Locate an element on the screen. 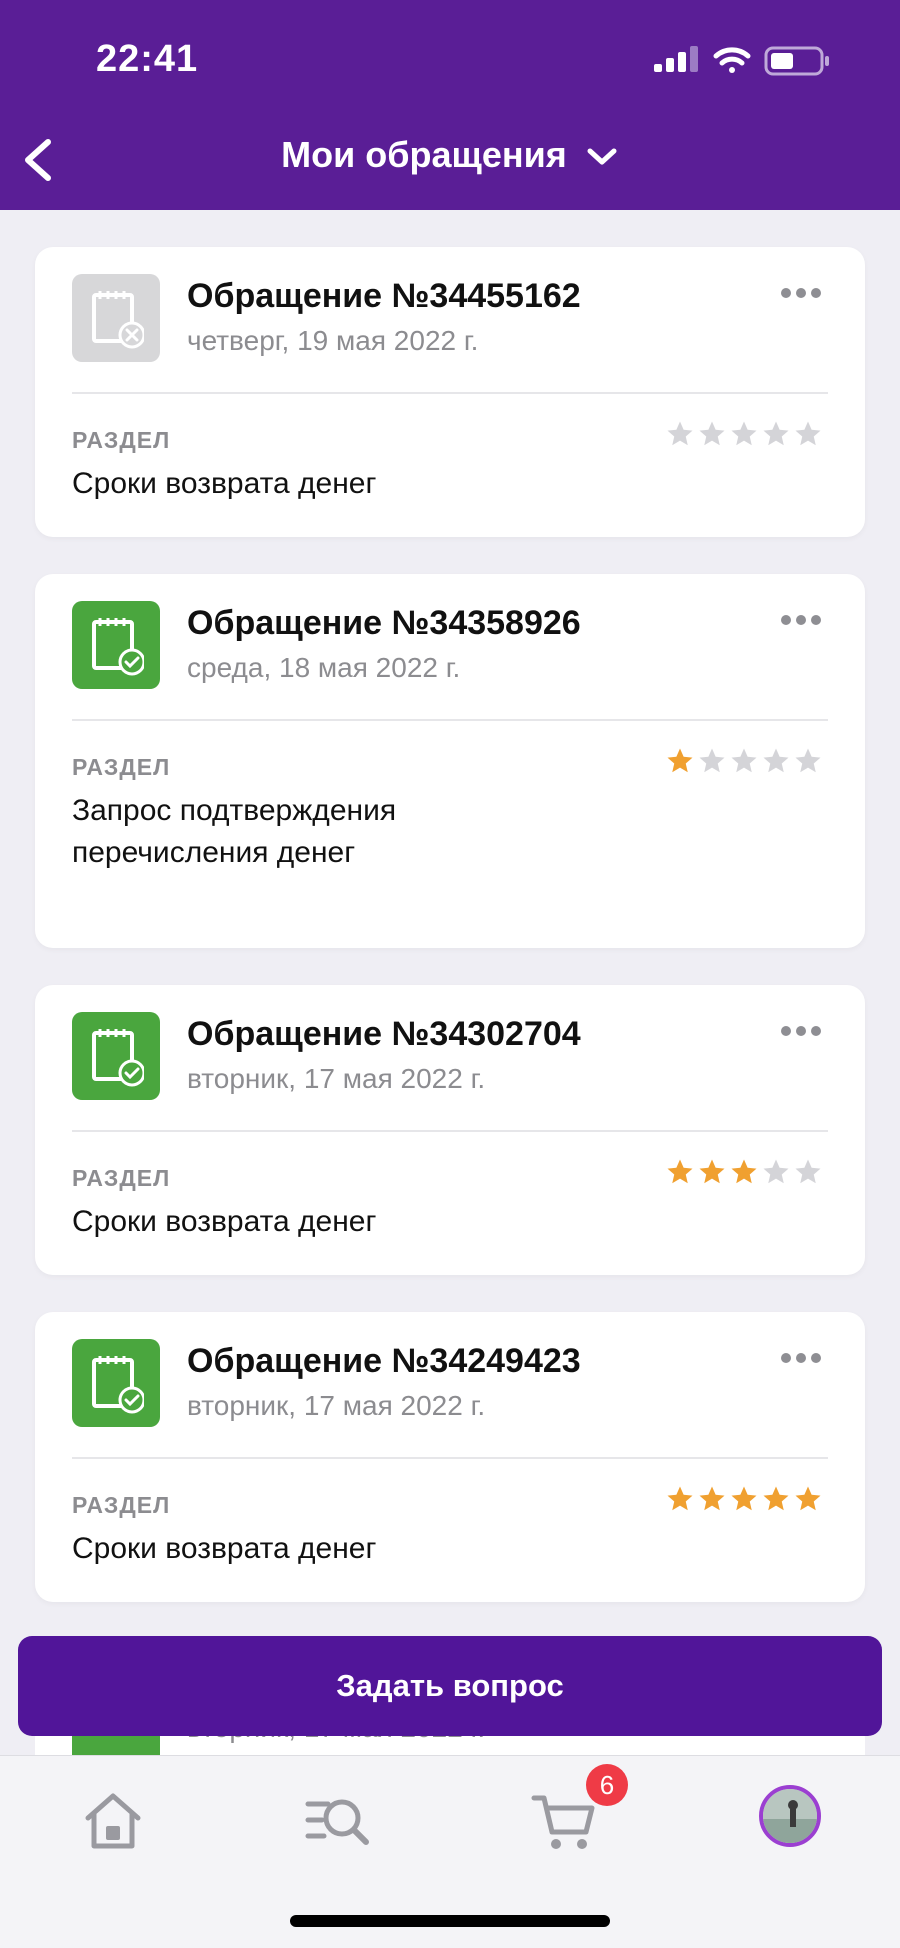 The height and width of the screenshot is (1948, 900). ticket-closed-icon is located at coordinates (116, 318).